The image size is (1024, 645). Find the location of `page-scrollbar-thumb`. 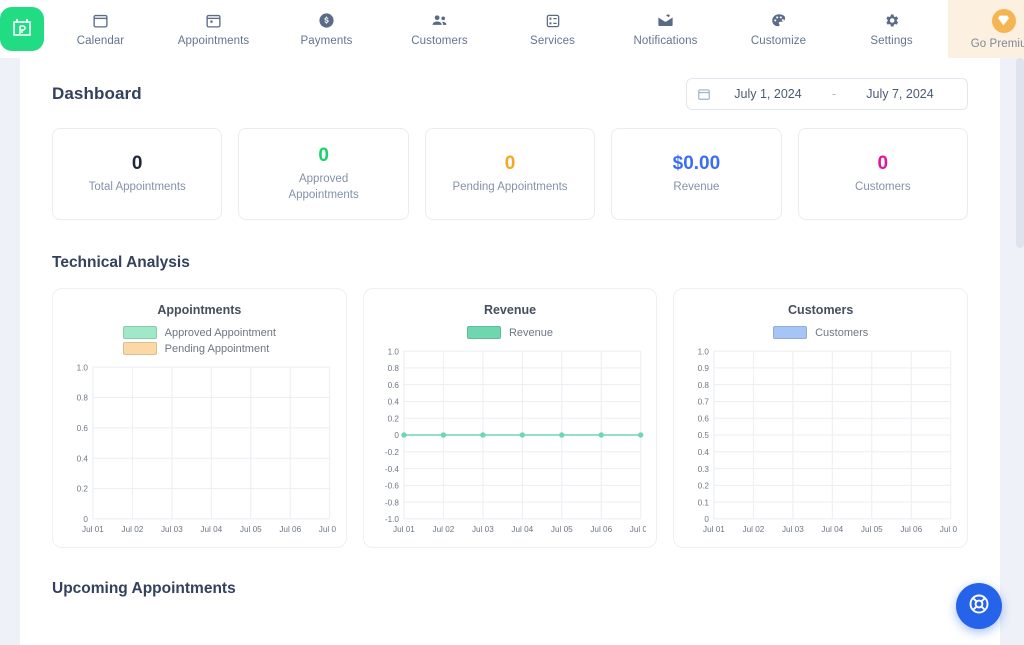

page-scrollbar-thumb is located at coordinates (1020, 153).